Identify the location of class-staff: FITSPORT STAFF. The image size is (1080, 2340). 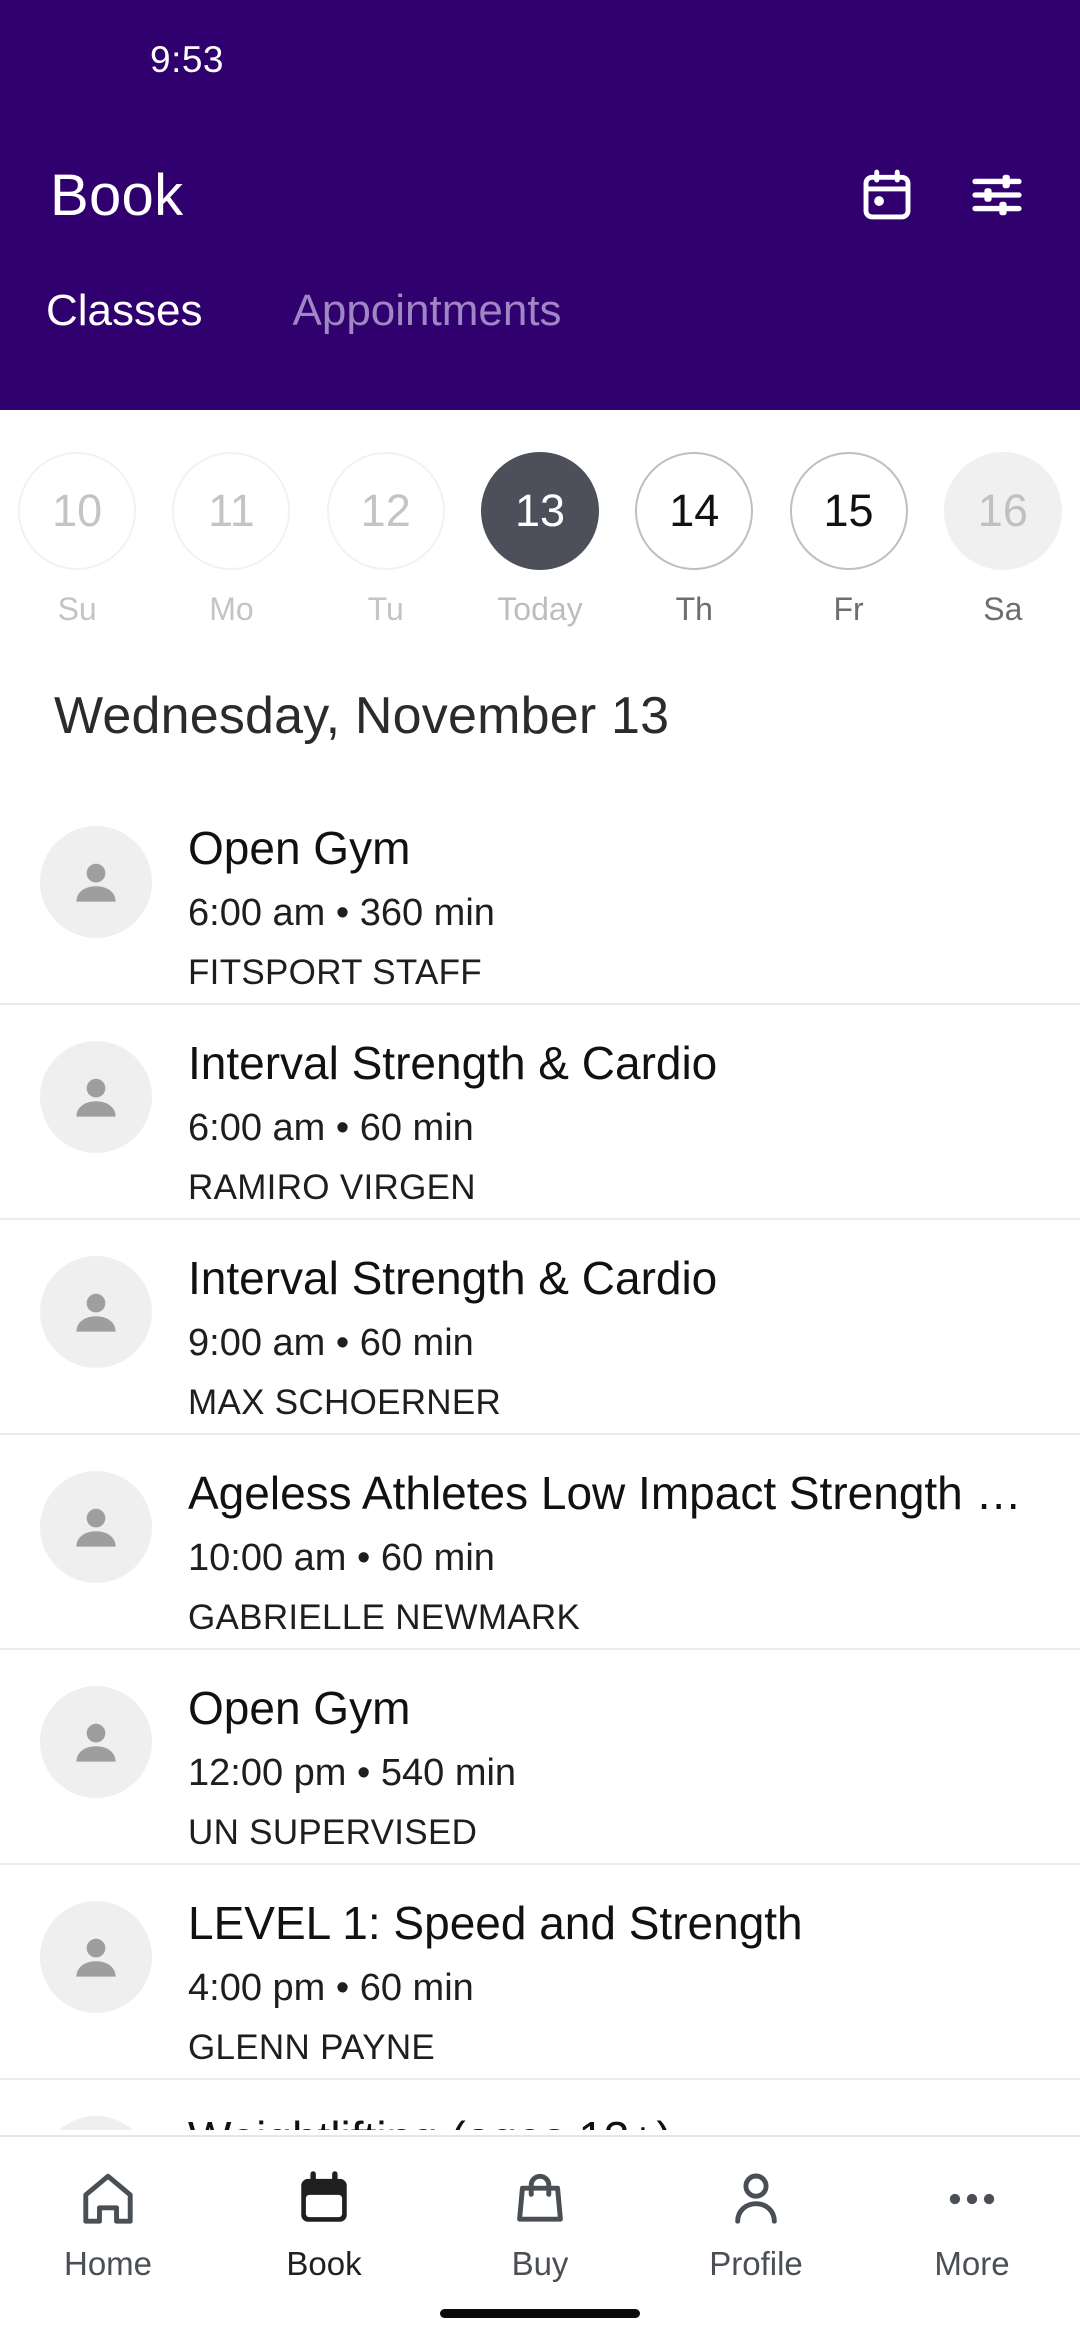
(335, 972).